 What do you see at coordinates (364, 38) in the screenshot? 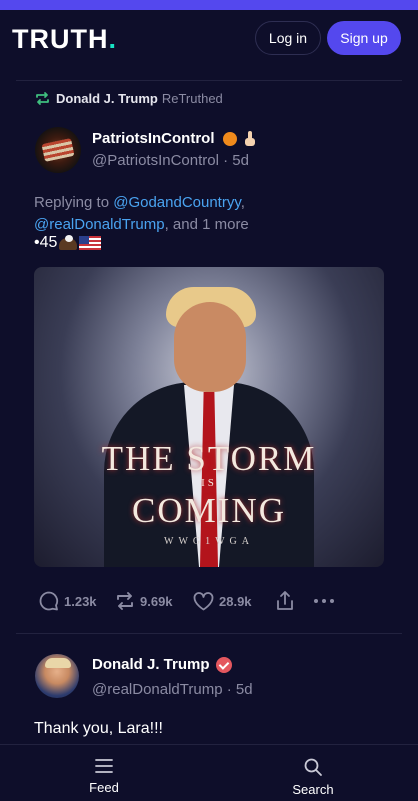
I see `signup-button: Sign up` at bounding box center [364, 38].